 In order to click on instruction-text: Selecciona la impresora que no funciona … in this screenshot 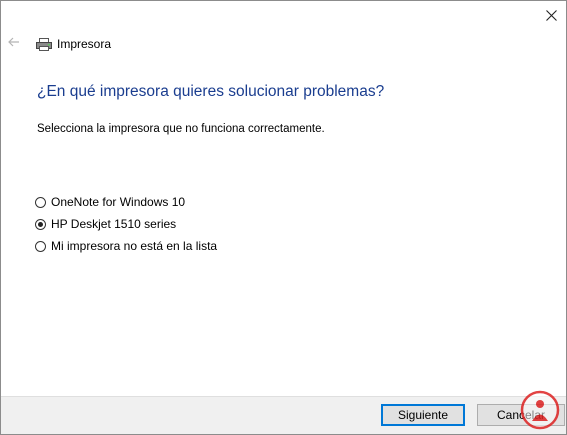, I will do `click(181, 129)`.